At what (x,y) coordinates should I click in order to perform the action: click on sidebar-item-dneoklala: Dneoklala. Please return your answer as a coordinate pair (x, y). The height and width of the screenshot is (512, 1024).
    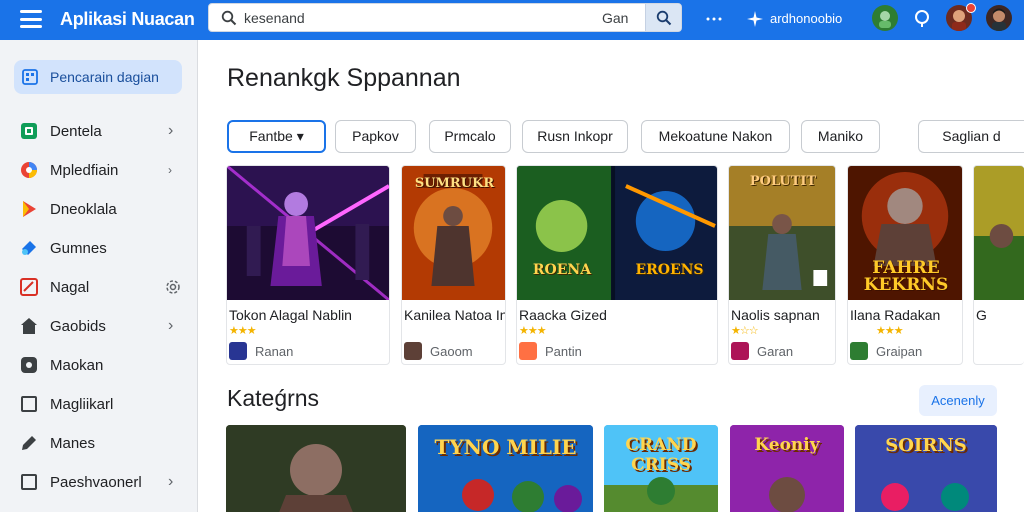
    Looking at the image, I should click on (102, 209).